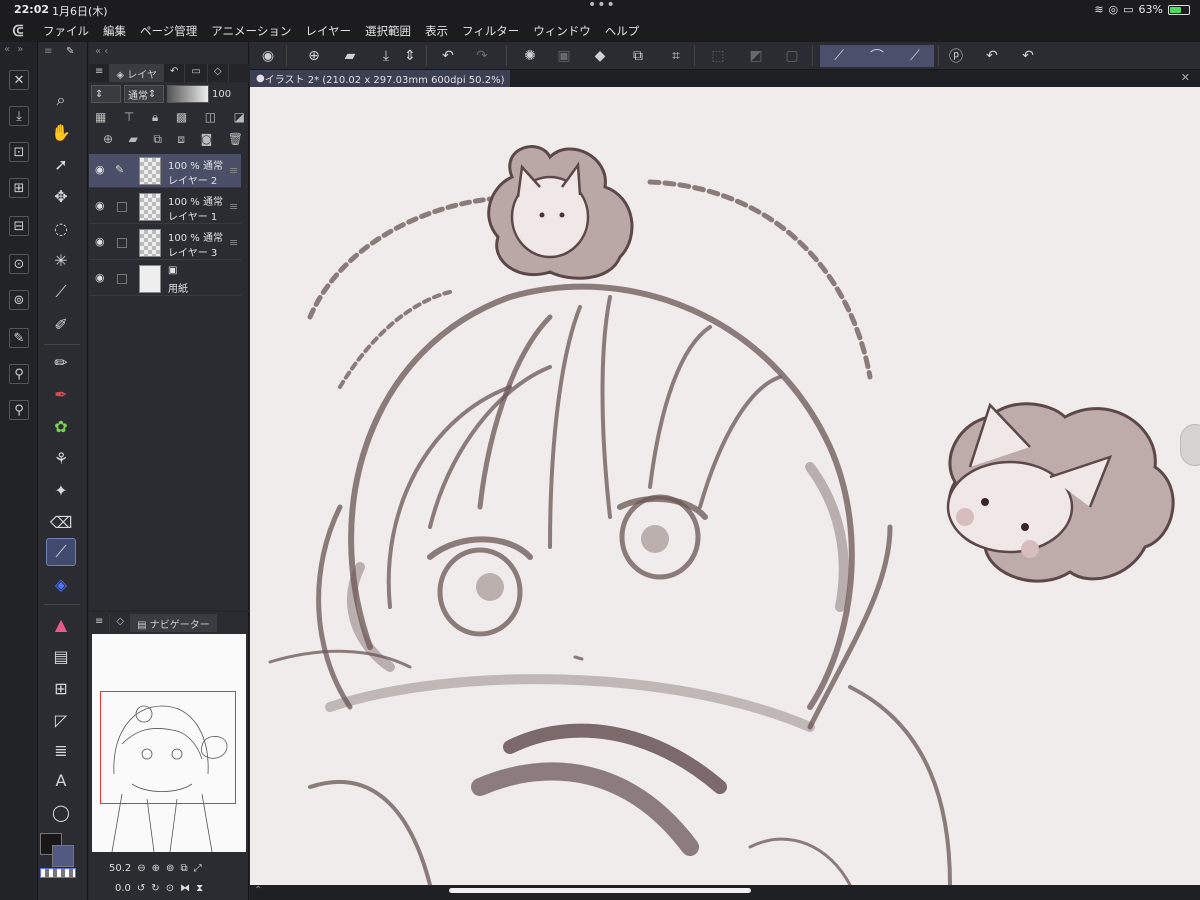 The height and width of the screenshot is (900, 1200). Describe the element at coordinates (61, 228) in the screenshot. I see `lasso-tool-icon: ◌` at that location.